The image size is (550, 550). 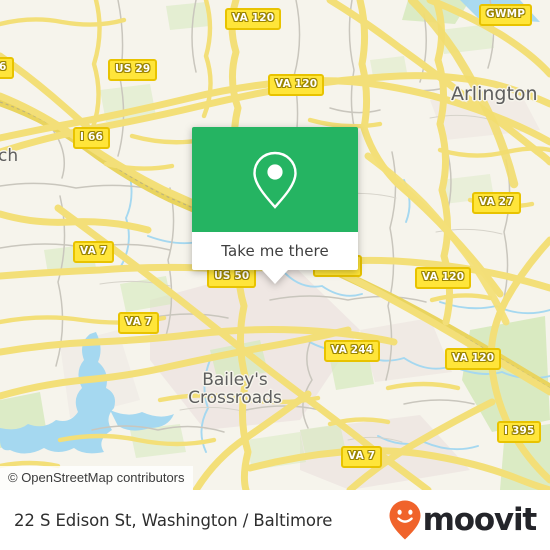 What do you see at coordinates (405, 520) in the screenshot?
I see `moovit-pin-smile-icon` at bounding box center [405, 520].